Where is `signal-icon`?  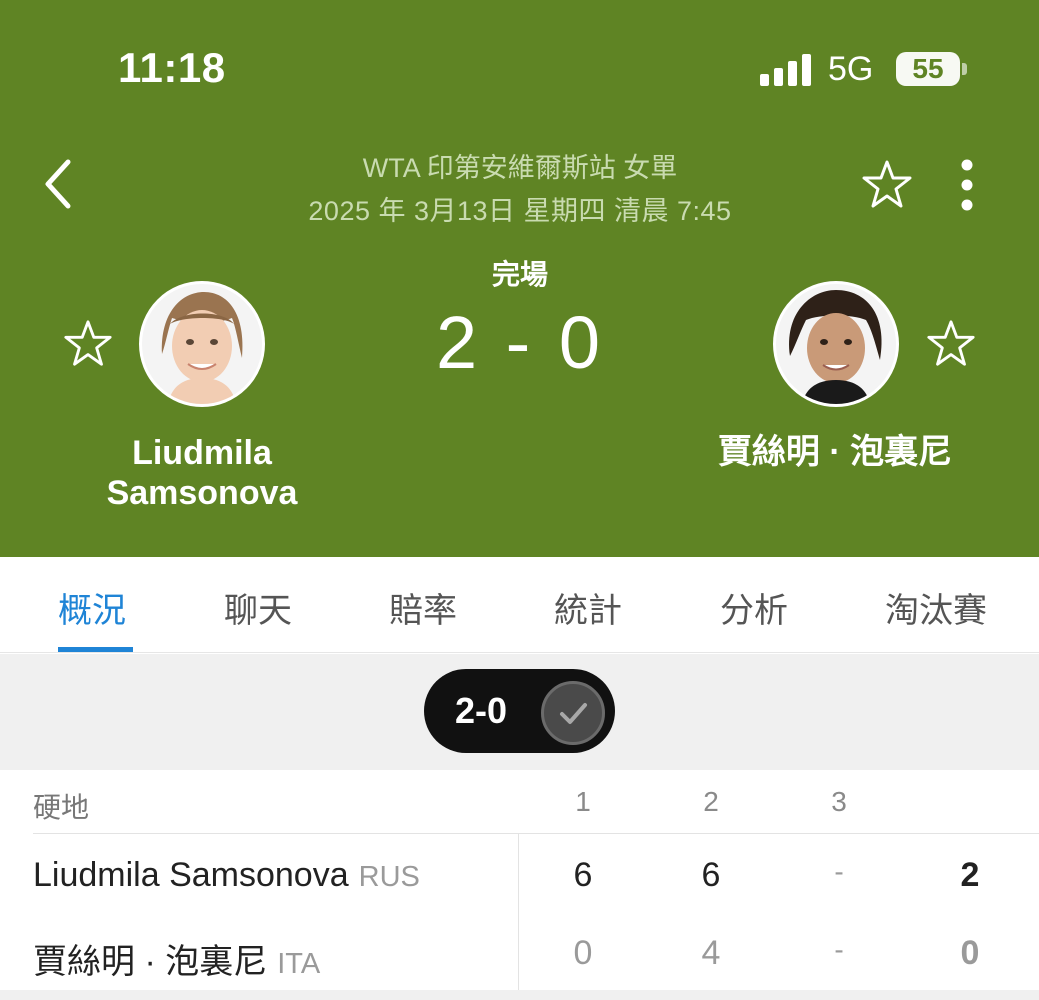
signal-icon is located at coordinates (787, 69).